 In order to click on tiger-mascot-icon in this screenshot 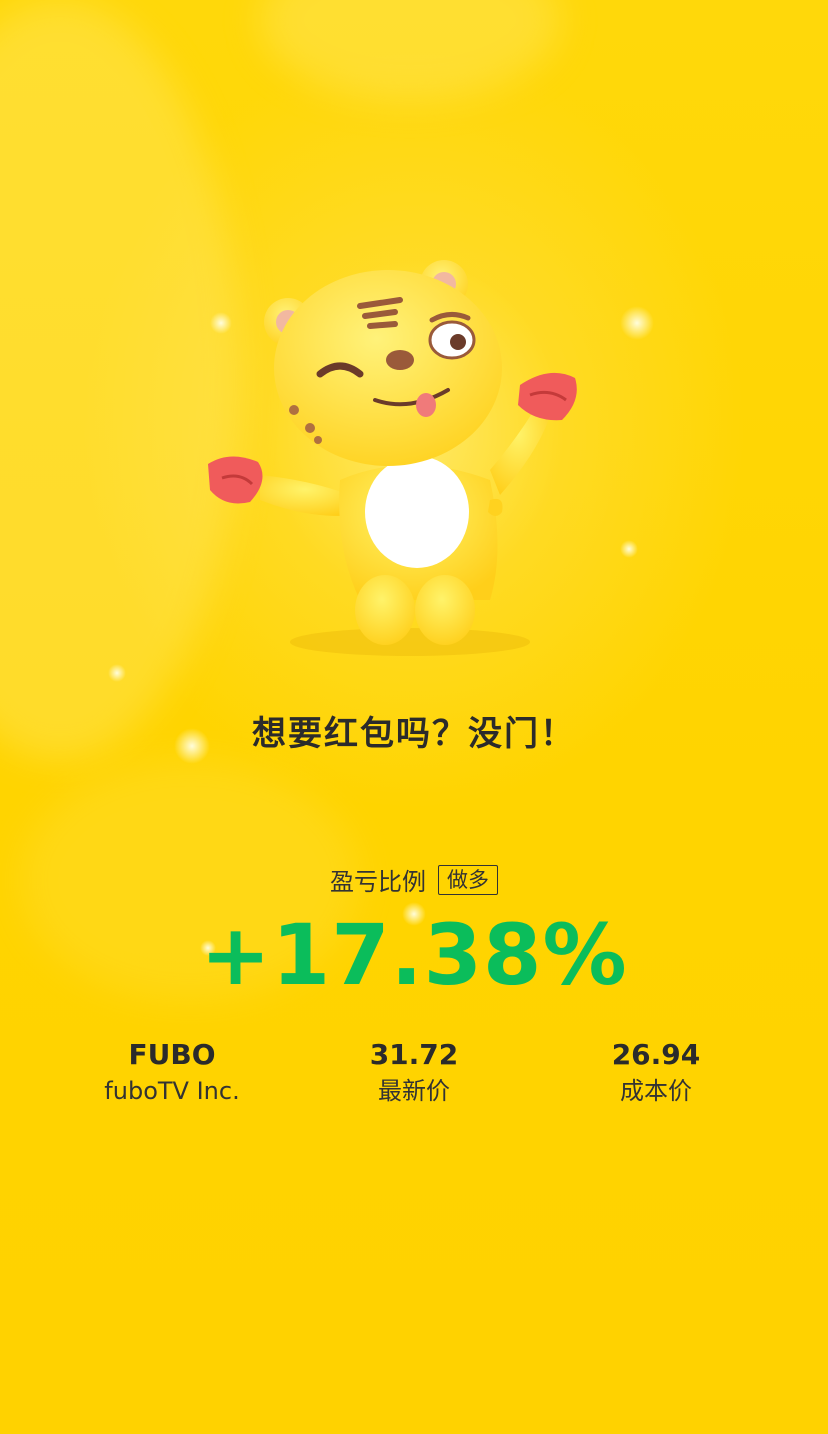, I will do `click(392, 458)`.